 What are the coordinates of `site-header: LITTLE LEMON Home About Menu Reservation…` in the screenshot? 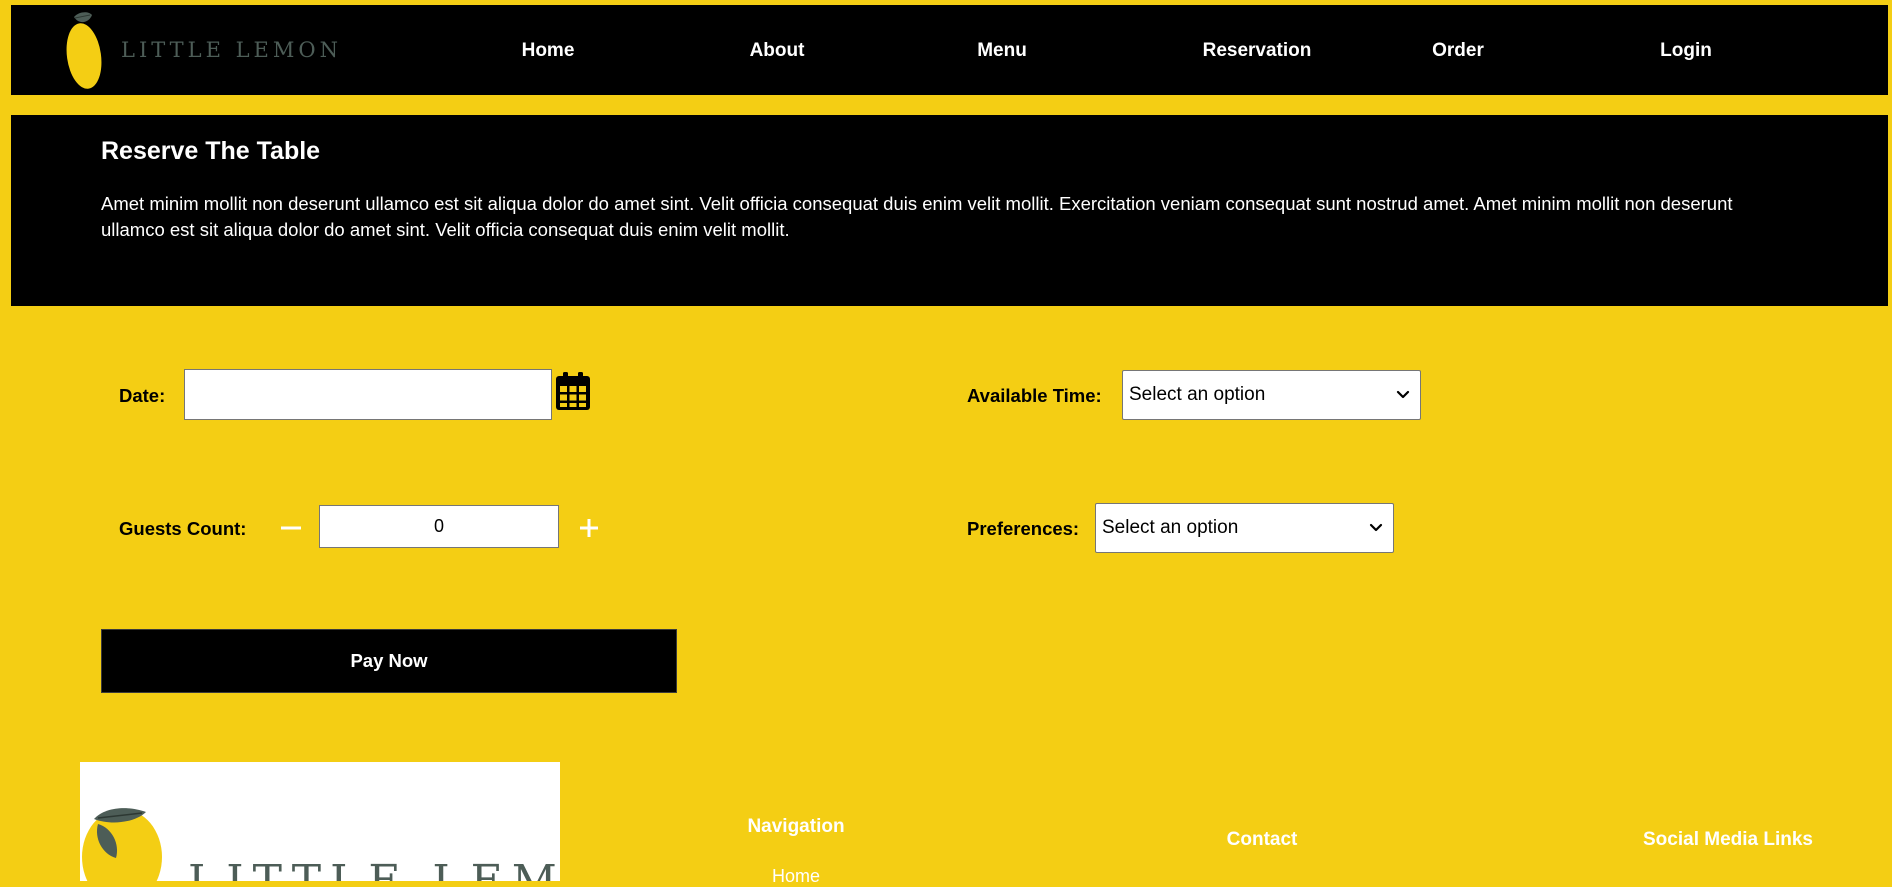 It's located at (949, 50).